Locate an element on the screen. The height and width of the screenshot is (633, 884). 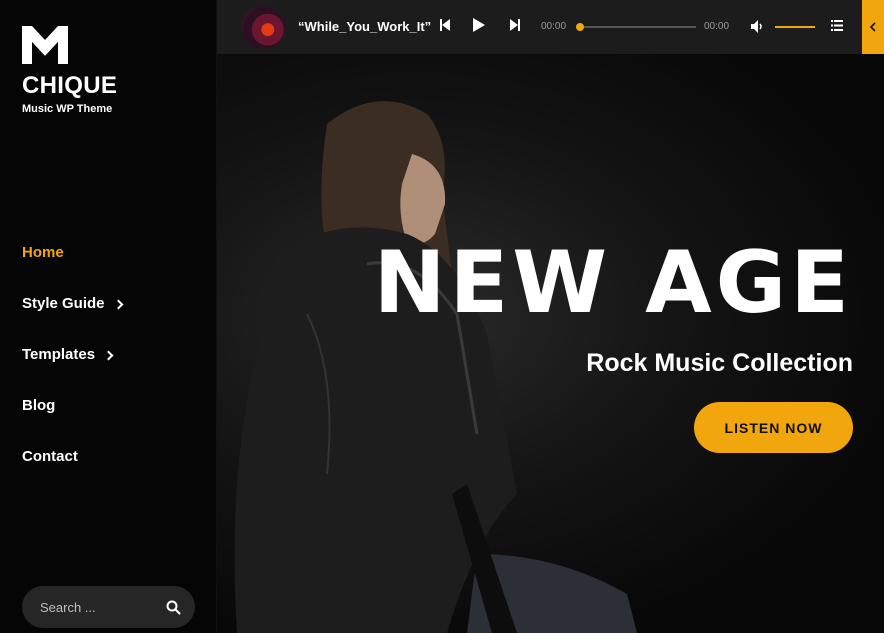
duration-time: 00:00 is located at coordinates (717, 26).